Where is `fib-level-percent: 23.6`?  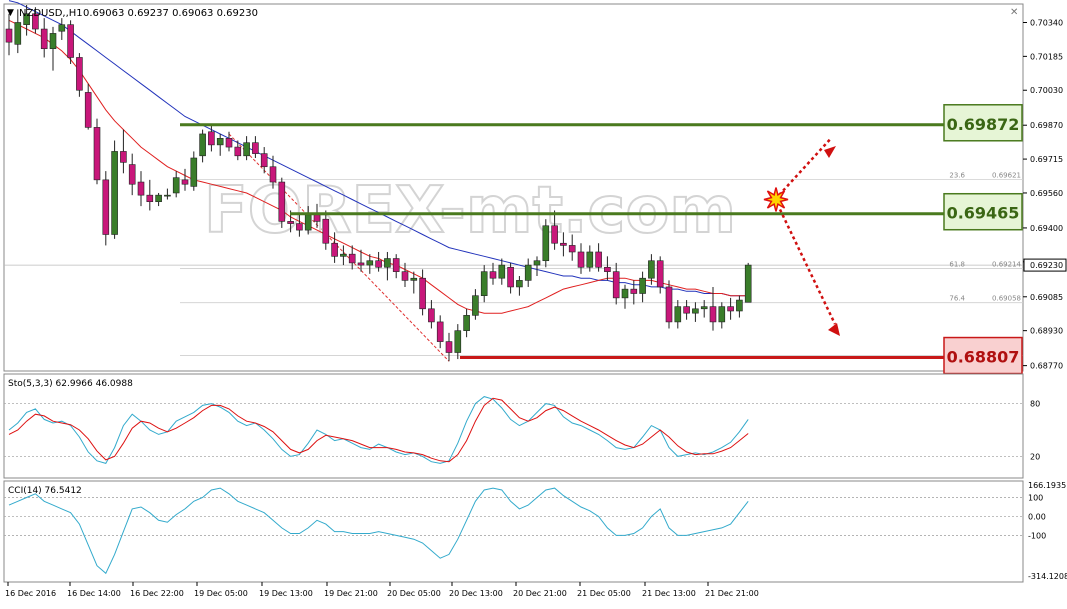
fib-level-percent: 23.6 is located at coordinates (957, 176).